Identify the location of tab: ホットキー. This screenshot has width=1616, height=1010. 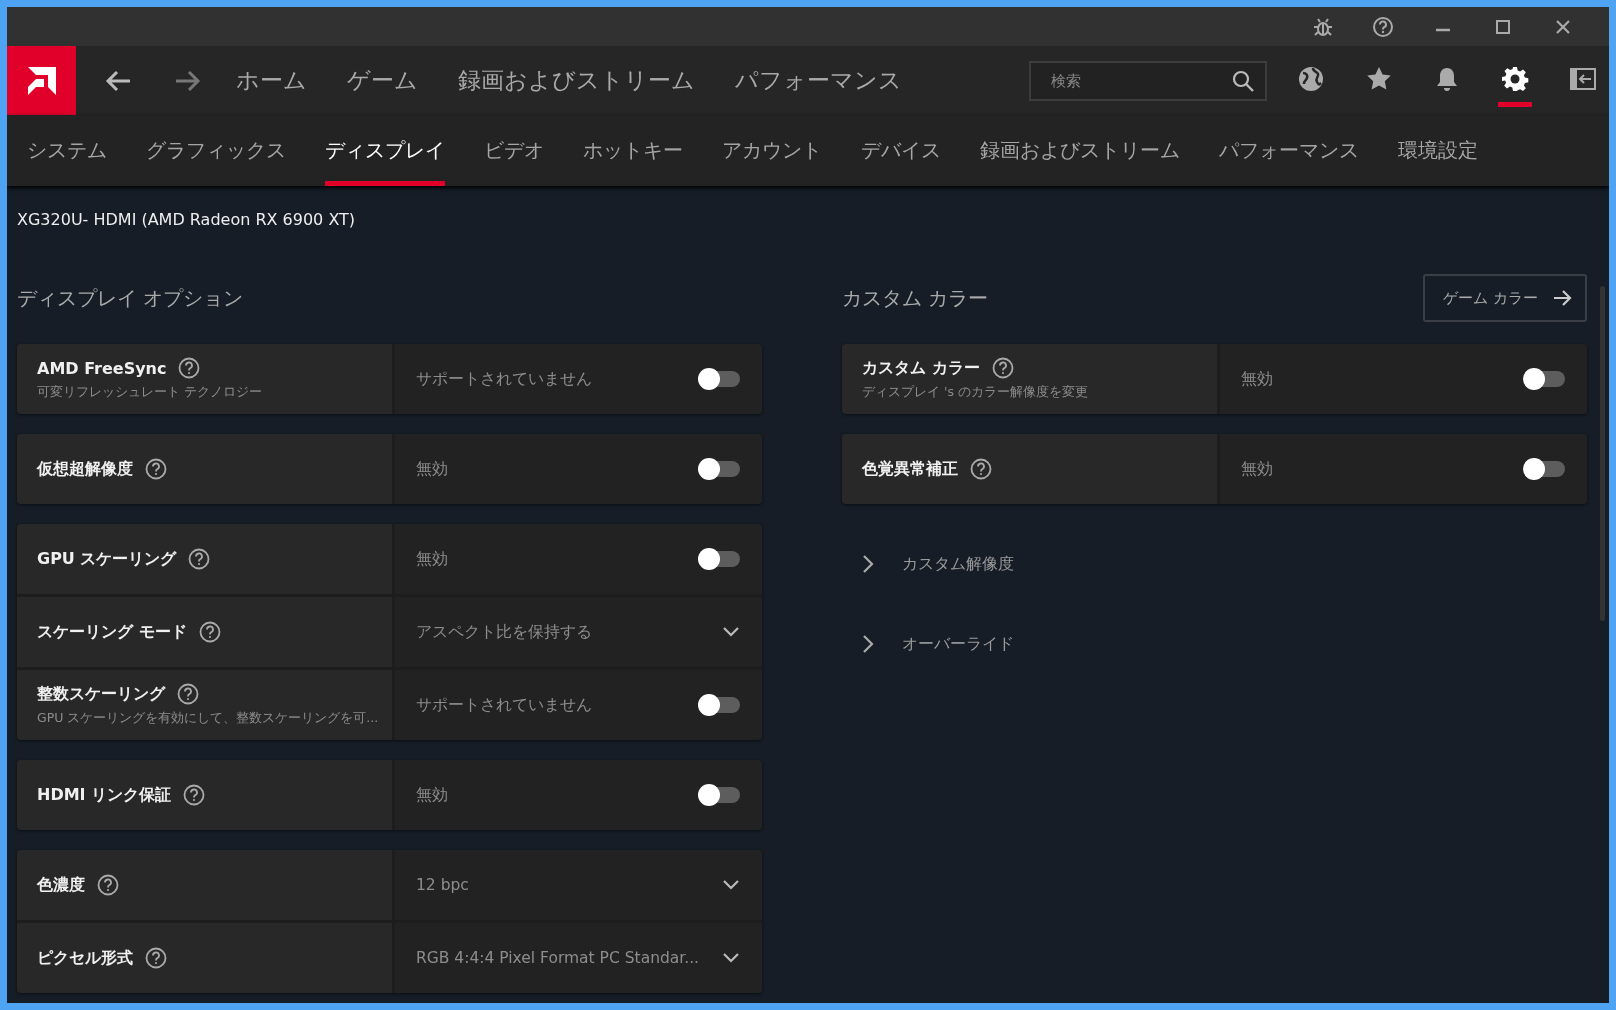
(633, 150).